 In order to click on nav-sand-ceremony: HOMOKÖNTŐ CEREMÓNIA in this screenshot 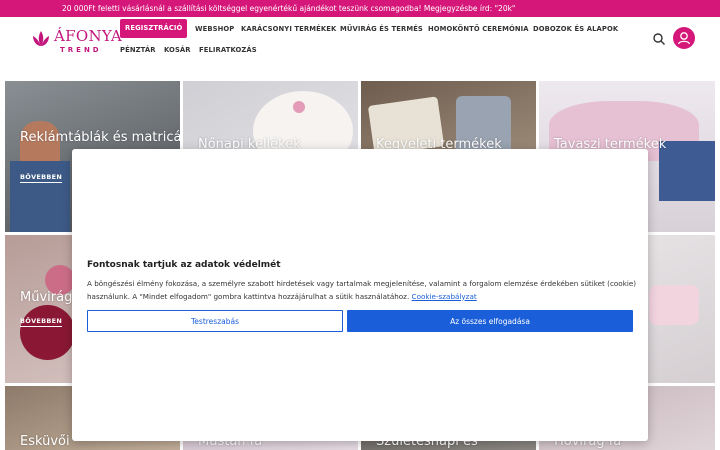, I will do `click(478, 29)`.